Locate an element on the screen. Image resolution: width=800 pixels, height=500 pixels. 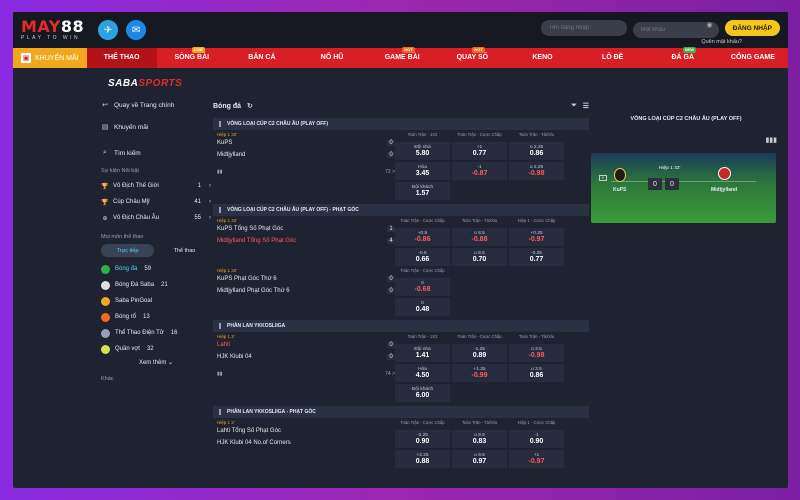
featured-event: ⊕ Vô Địch Châu Âu 55 › is located at coordinates (156, 218).